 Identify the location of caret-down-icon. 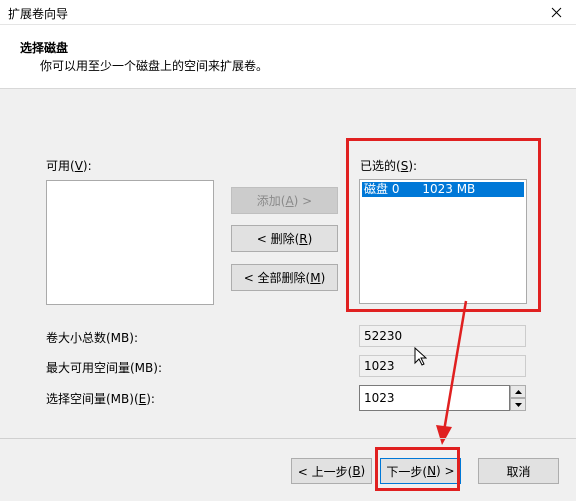
(518, 404).